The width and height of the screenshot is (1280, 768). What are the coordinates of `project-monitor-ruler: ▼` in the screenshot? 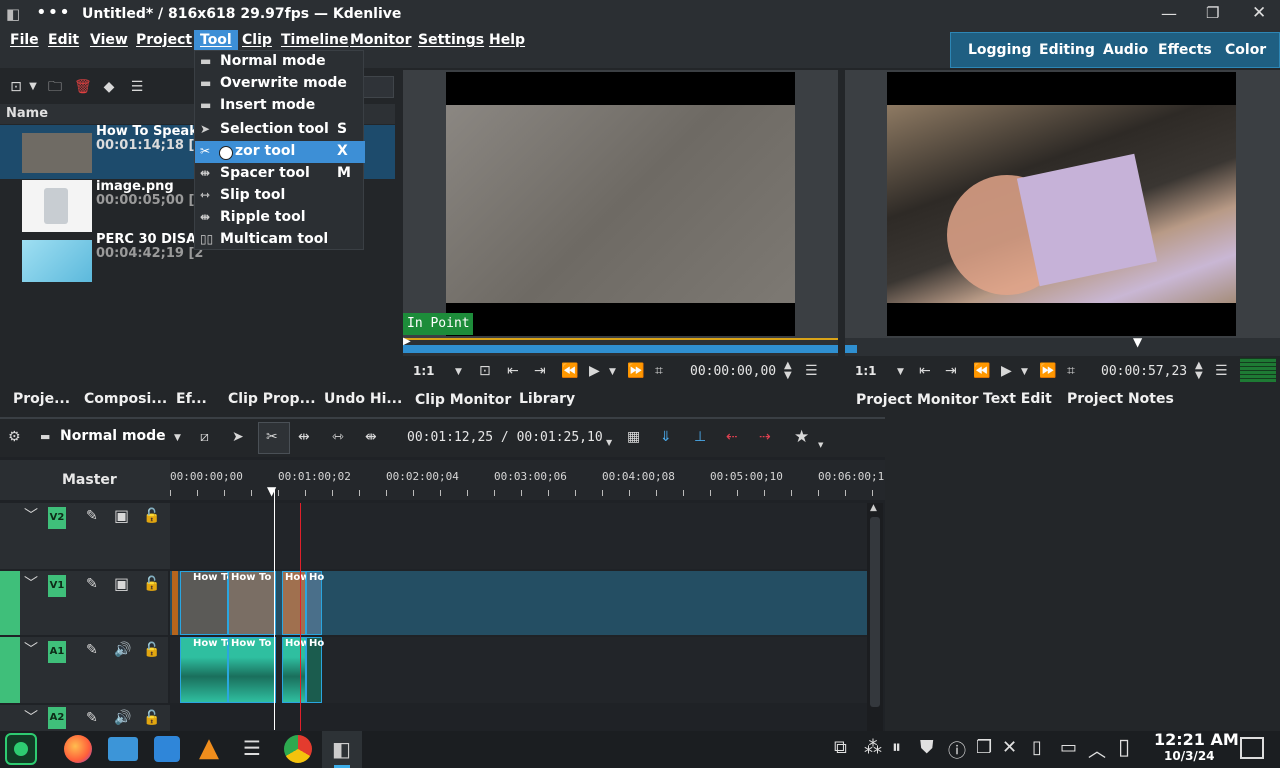 It's located at (1062, 345).